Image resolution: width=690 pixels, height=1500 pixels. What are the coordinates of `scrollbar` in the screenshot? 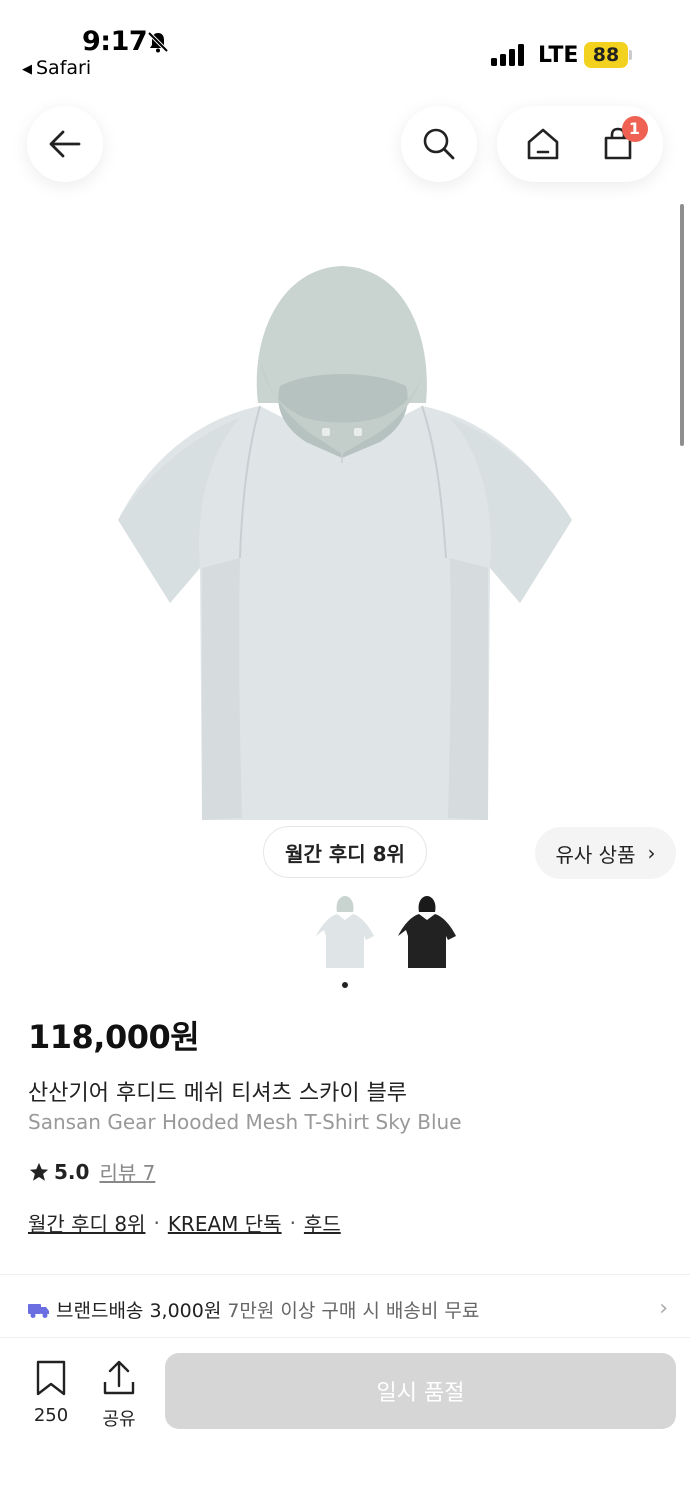 It's located at (682, 325).